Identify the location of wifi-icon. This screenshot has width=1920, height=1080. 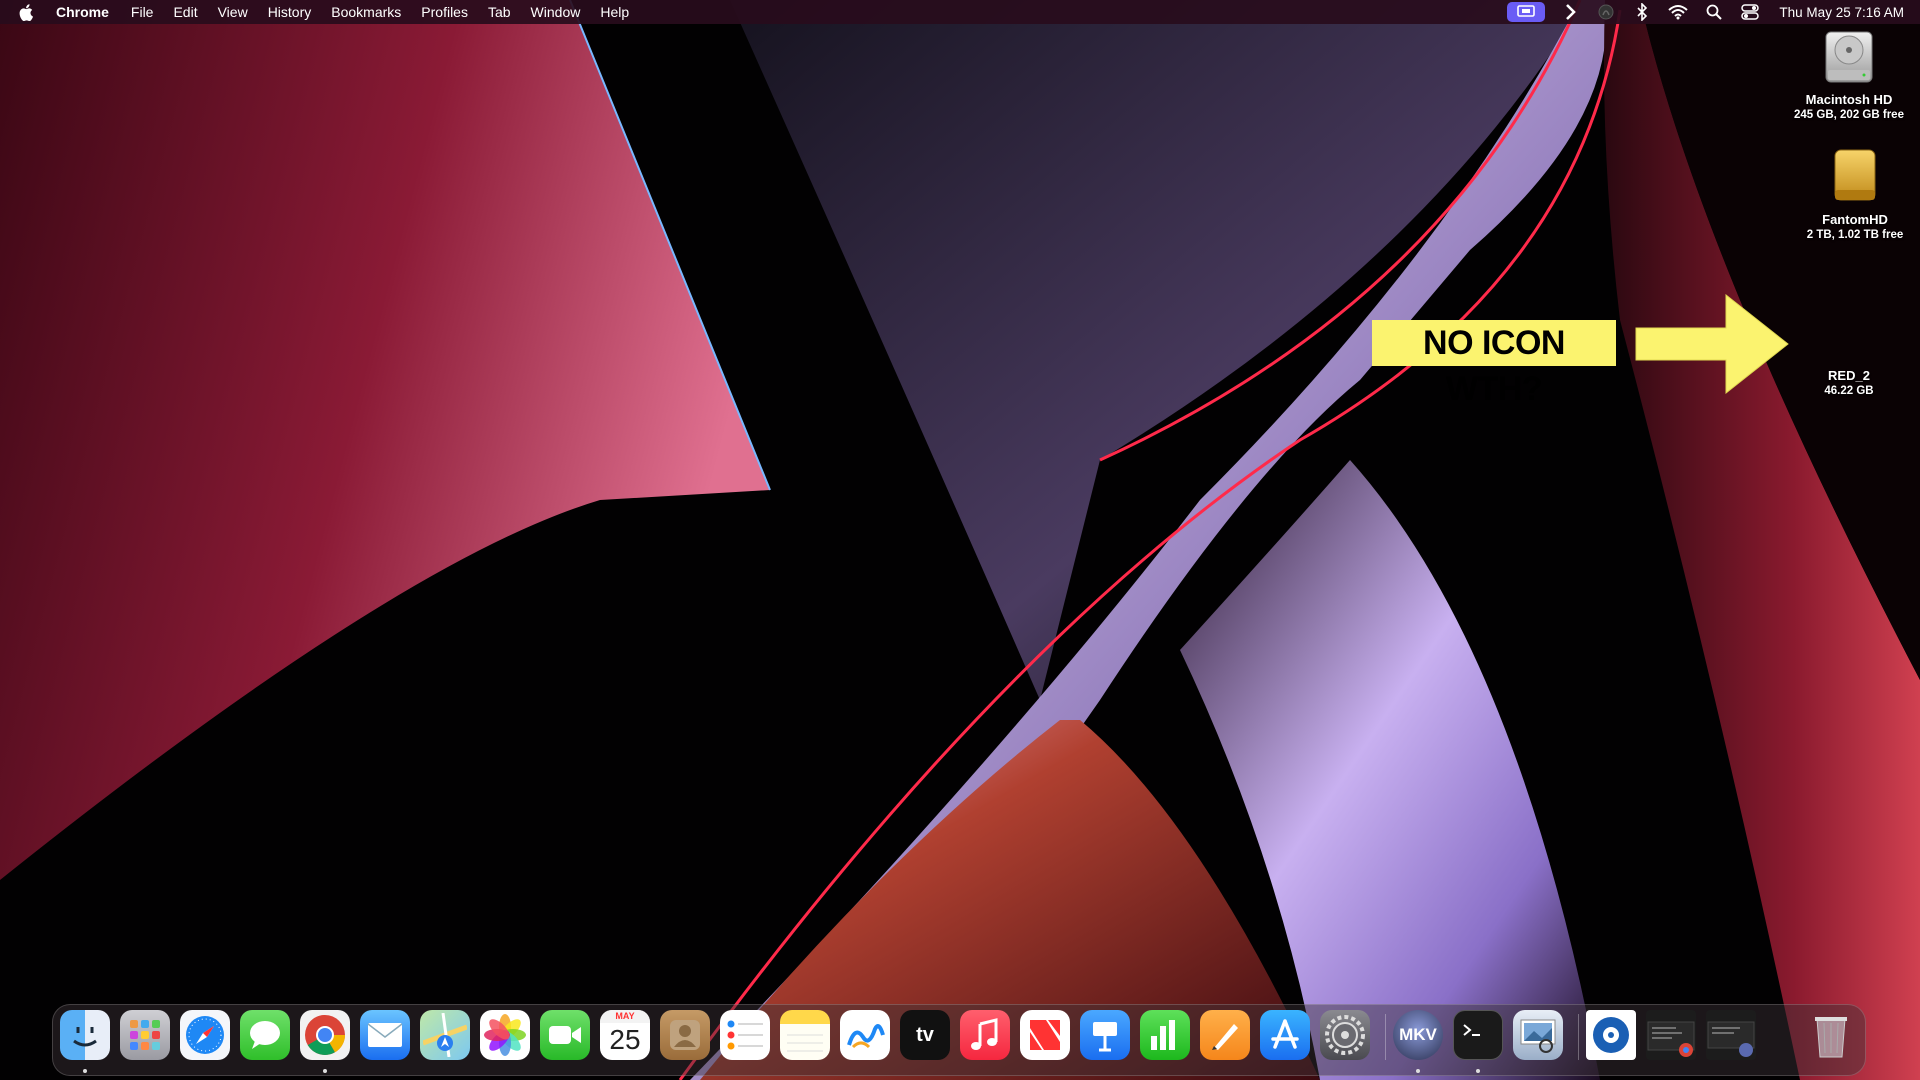
(1678, 12).